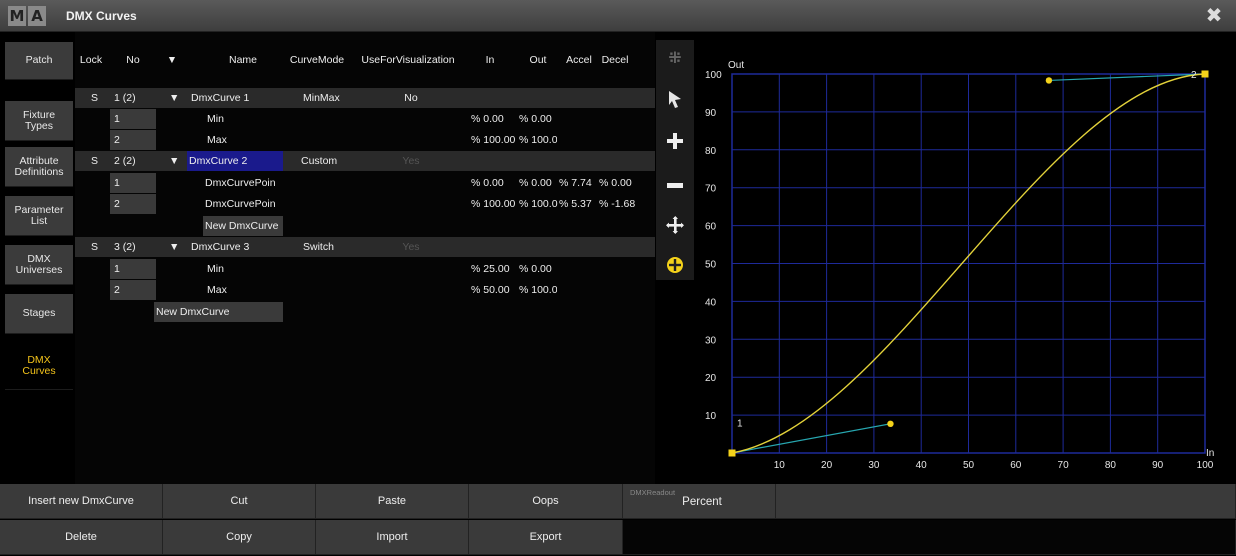  What do you see at coordinates (538, 60) in the screenshot?
I see `header-out: Out` at bounding box center [538, 60].